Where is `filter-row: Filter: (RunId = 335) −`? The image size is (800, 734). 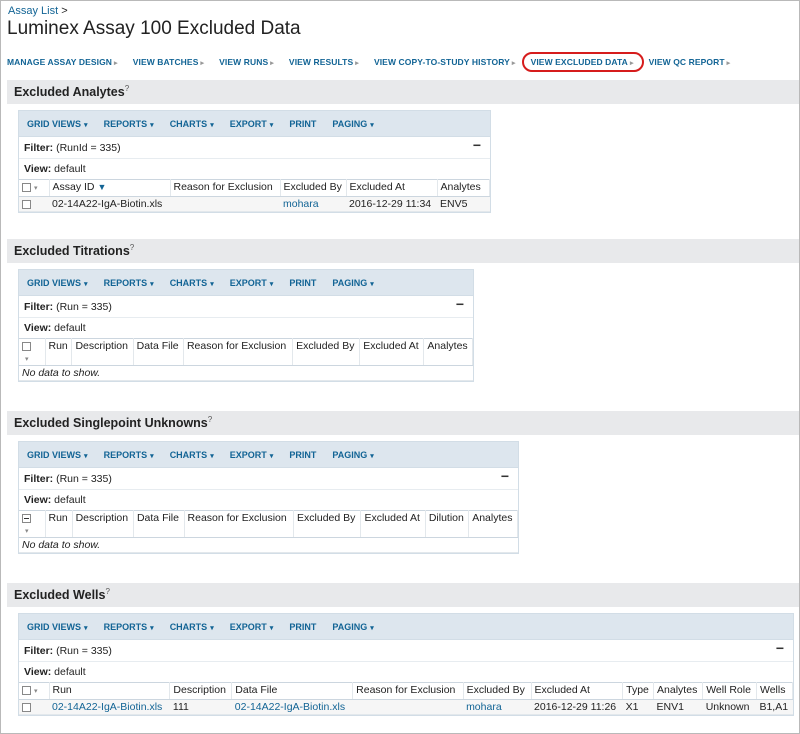 filter-row: Filter: (RunId = 335) − is located at coordinates (254, 148).